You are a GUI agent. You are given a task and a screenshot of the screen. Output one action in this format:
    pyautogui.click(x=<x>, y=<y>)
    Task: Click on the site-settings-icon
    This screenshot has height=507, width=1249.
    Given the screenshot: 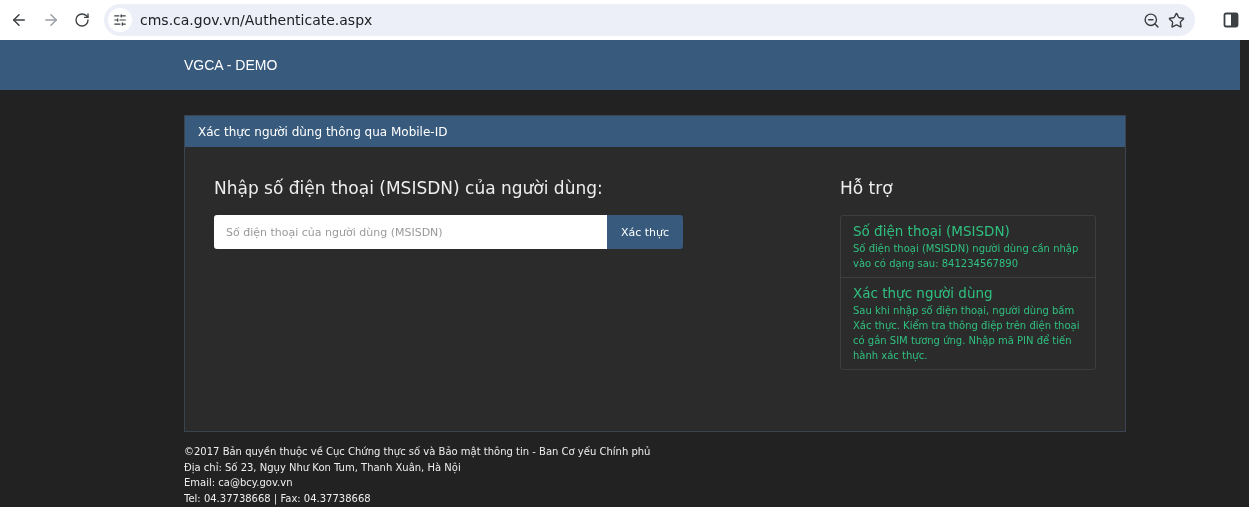 What is the action you would take?
    pyautogui.click(x=120, y=20)
    